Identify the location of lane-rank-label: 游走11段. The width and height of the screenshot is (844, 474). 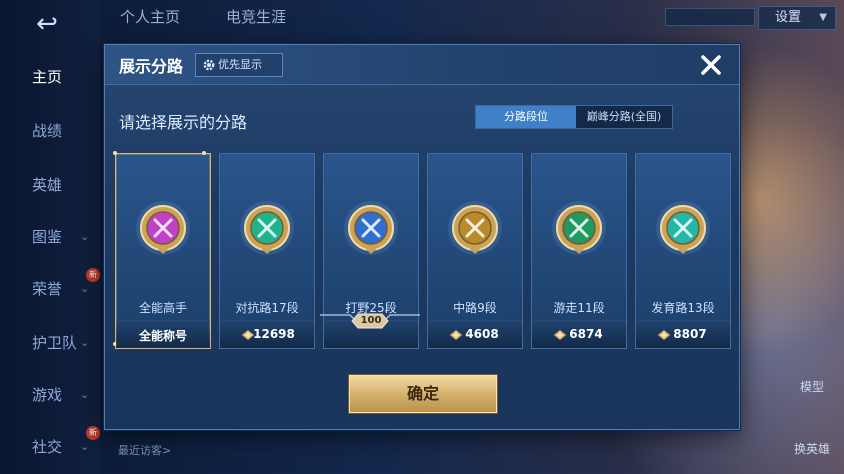
(579, 308).